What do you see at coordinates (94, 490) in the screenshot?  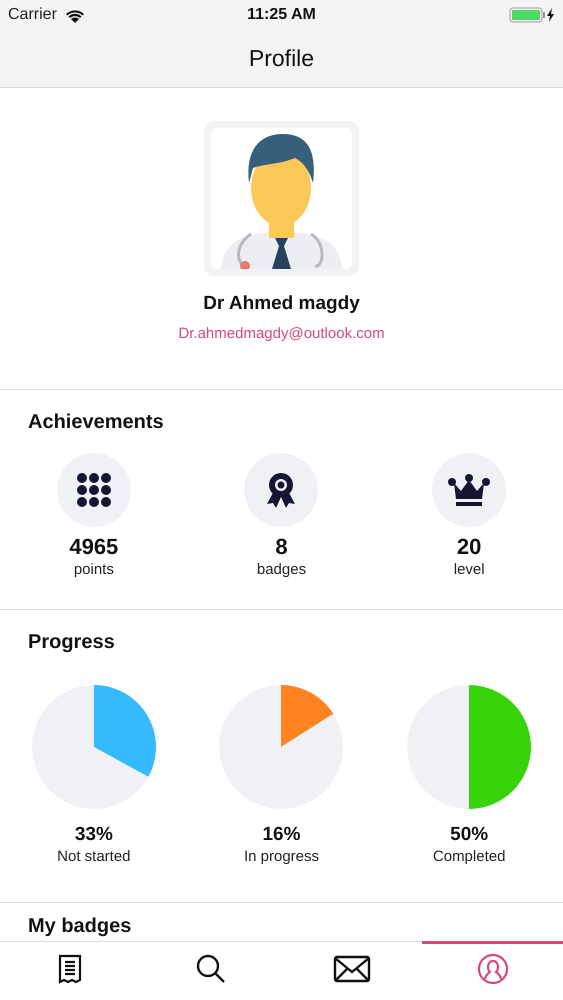 I see `dots-grid-icon` at bounding box center [94, 490].